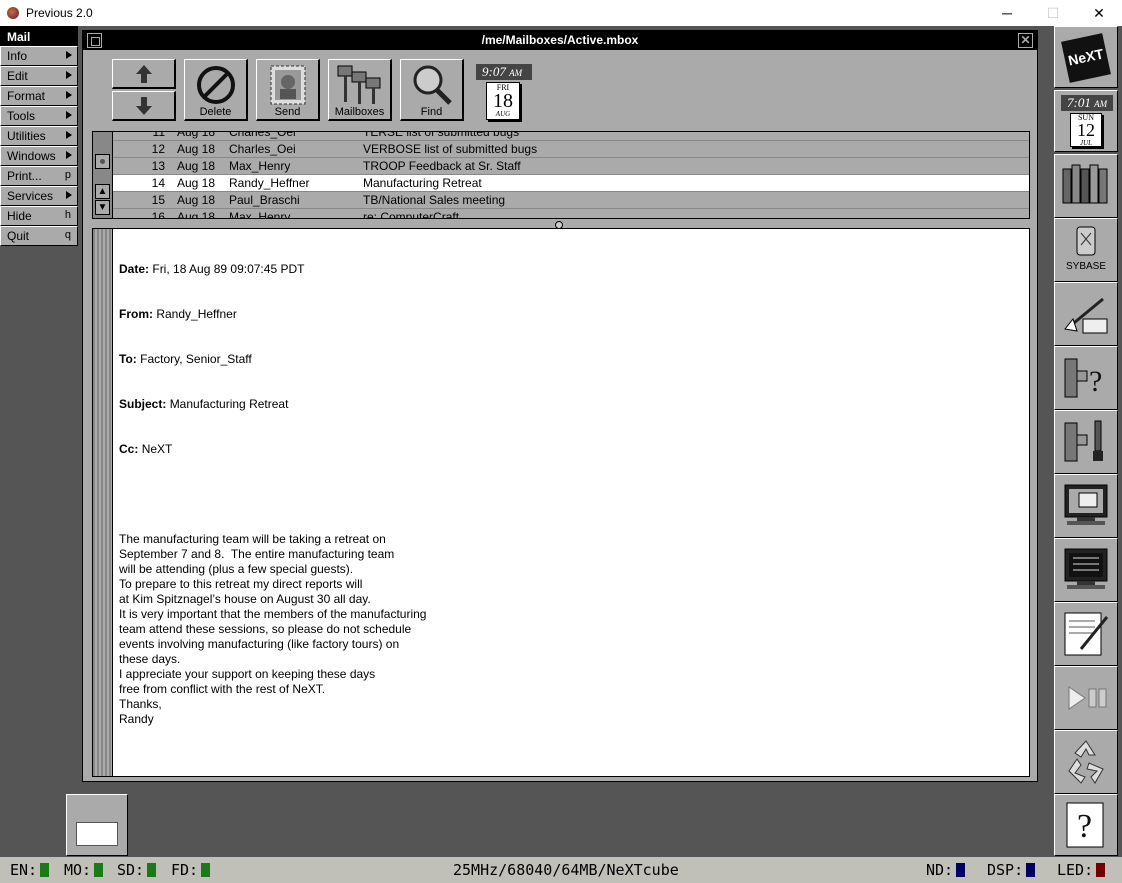  I want to click on dock-help-plug-icon: ?, so click(1086, 378).